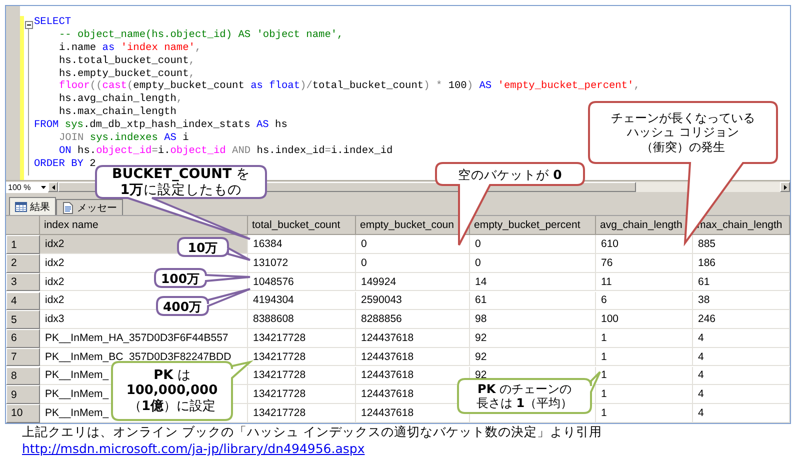  I want to click on scroll-right-button, so click(785, 187).